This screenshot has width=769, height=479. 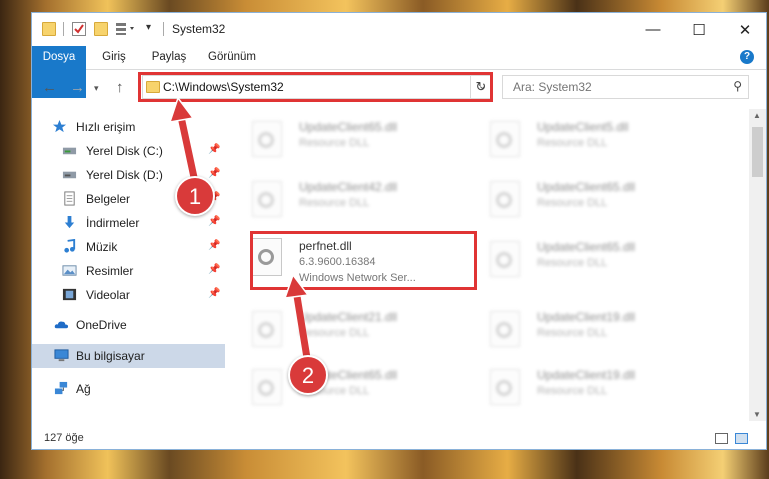 I want to click on tab-share: Paylaş, so click(x=169, y=57).